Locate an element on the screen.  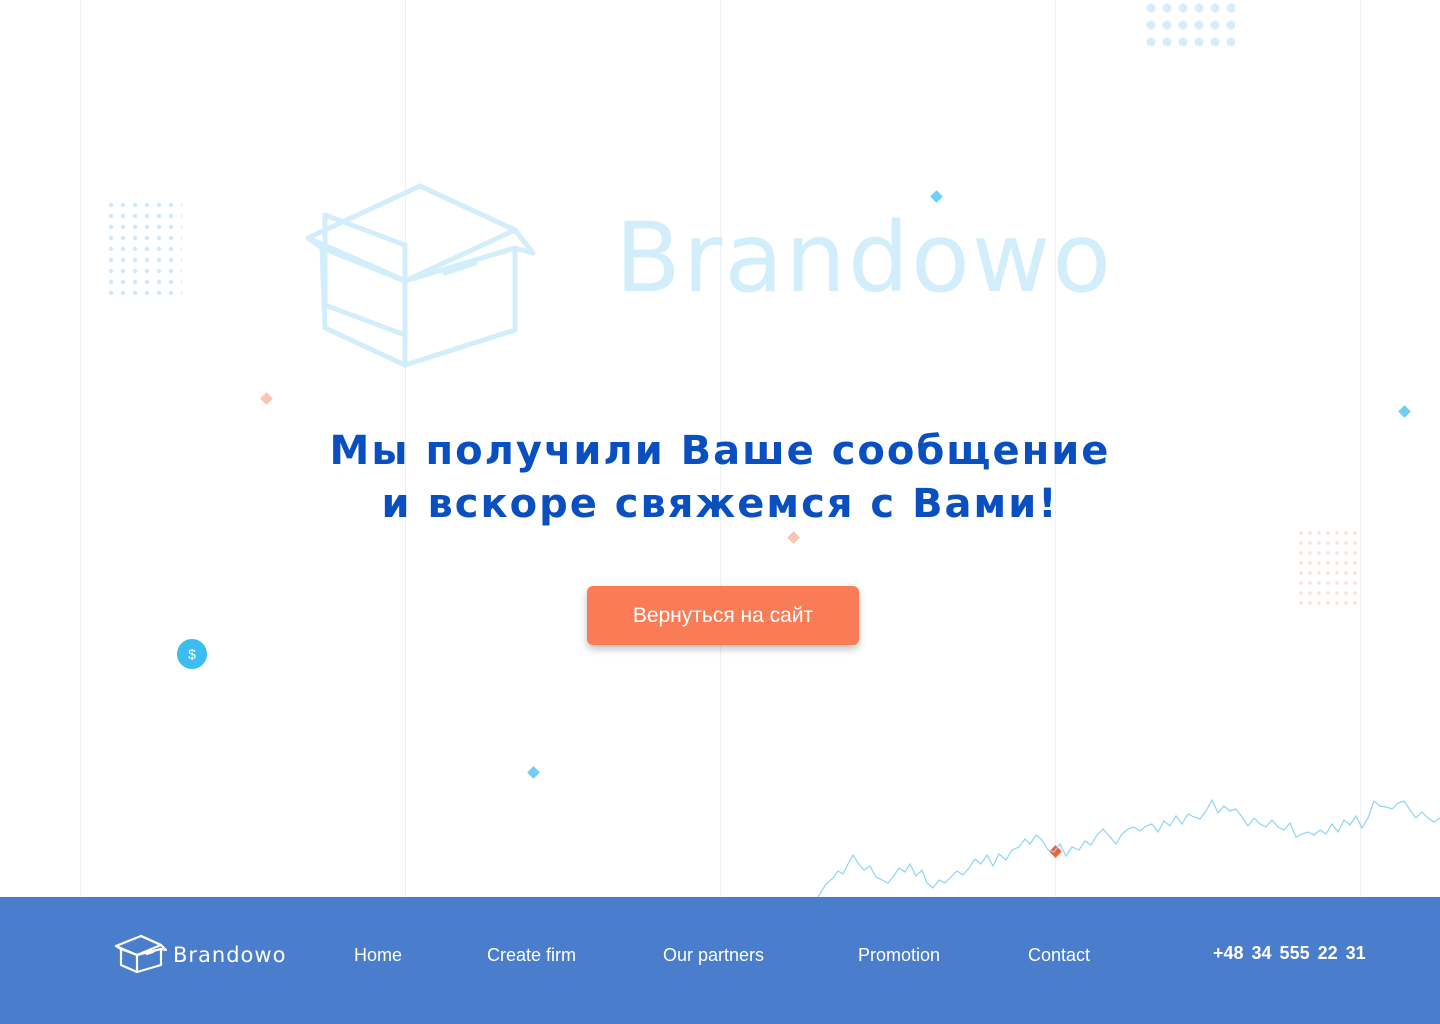
dot-grid-top is located at coordinates (1189, 23).